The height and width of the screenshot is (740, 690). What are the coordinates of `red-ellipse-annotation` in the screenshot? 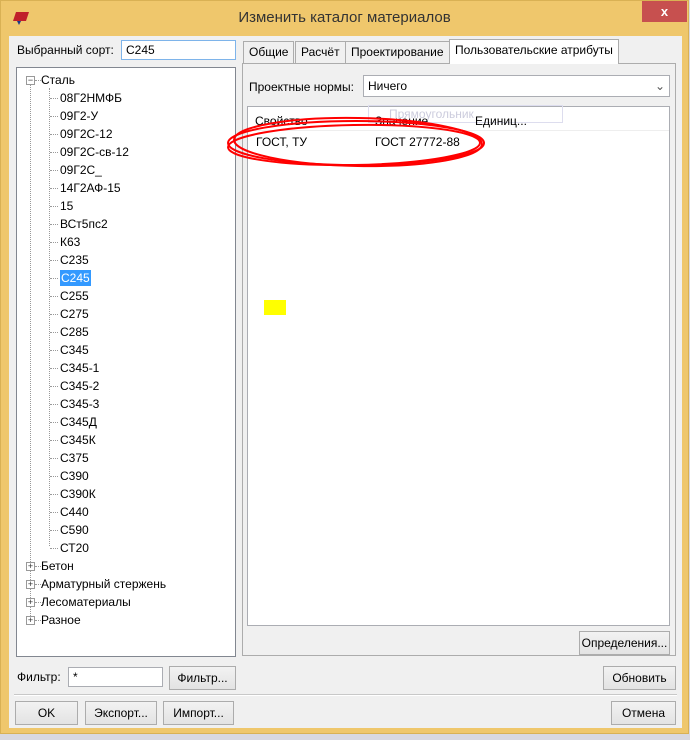 It's located at (356, 142).